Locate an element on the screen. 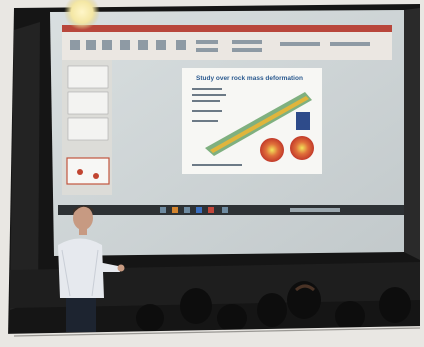 Image resolution: width=424 pixels, height=347 pixels. taskbar is located at coordinates (231, 210).